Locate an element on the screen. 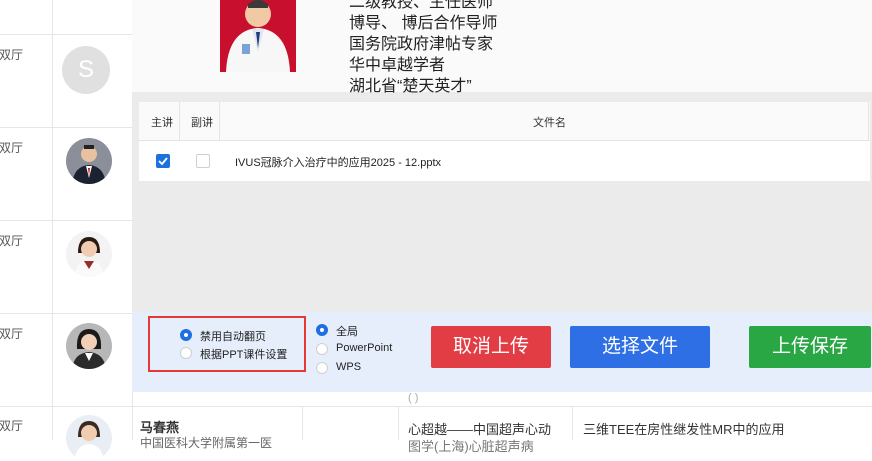 This screenshot has width=872, height=461. bio-line: 华中卓越学者 is located at coordinates (397, 65).